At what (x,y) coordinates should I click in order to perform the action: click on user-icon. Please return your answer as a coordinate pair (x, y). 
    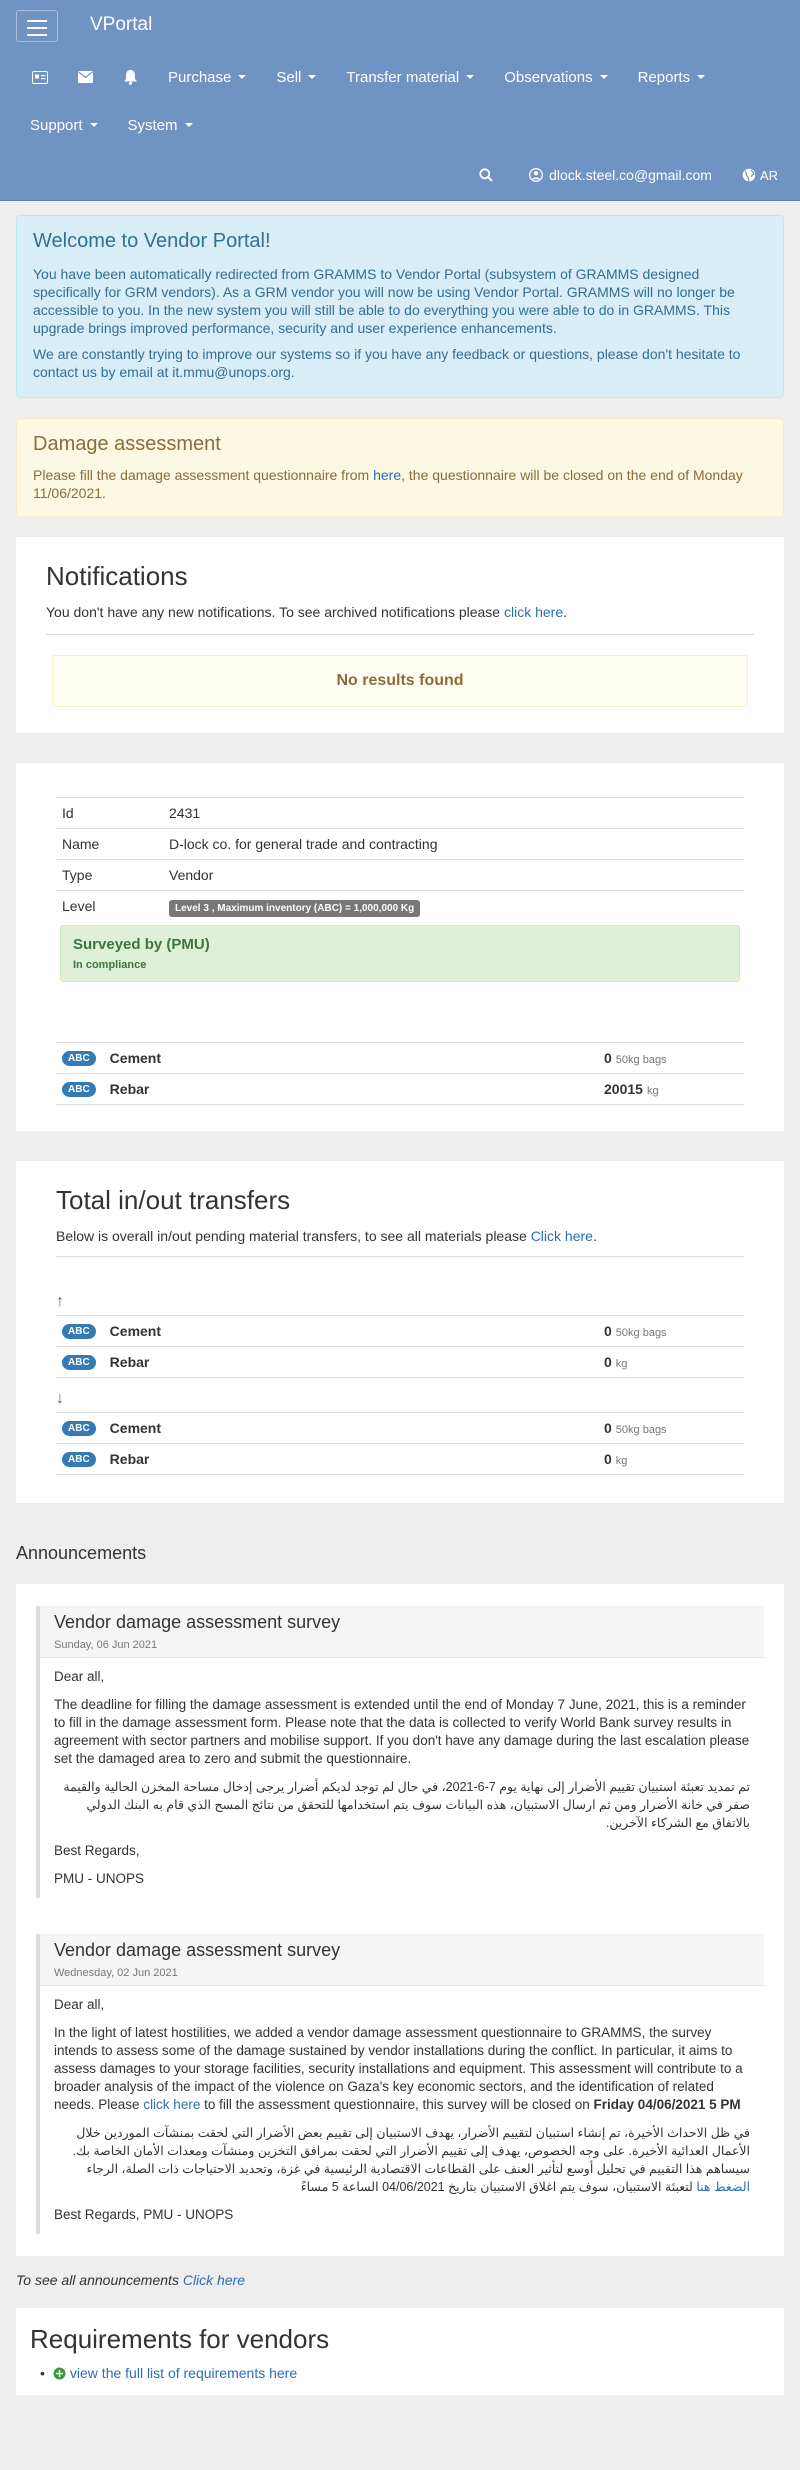
    Looking at the image, I should click on (536, 175).